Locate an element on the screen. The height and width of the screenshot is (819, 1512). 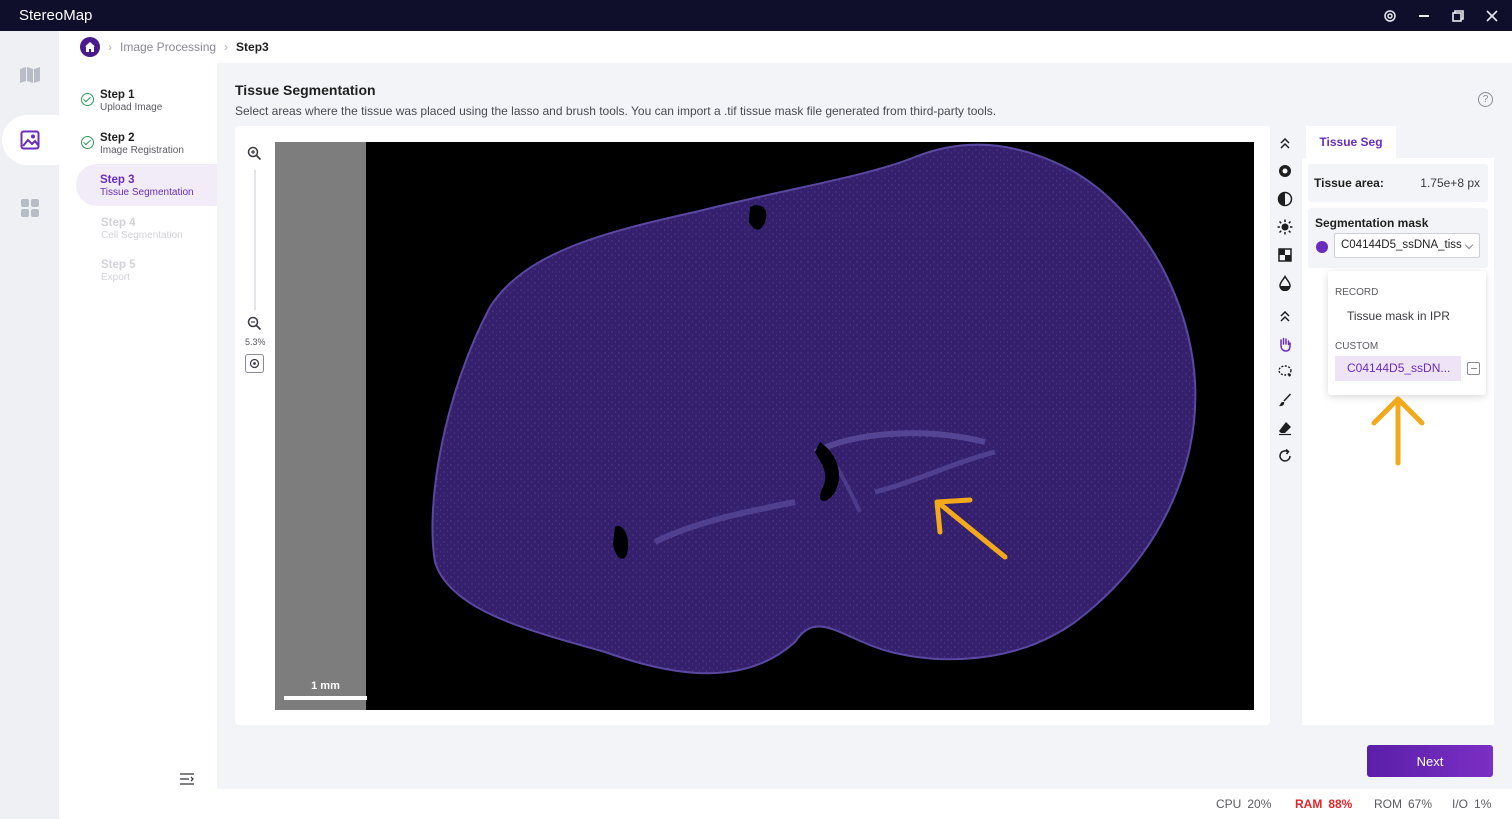
cpu-value: 20% is located at coordinates (1259, 804).